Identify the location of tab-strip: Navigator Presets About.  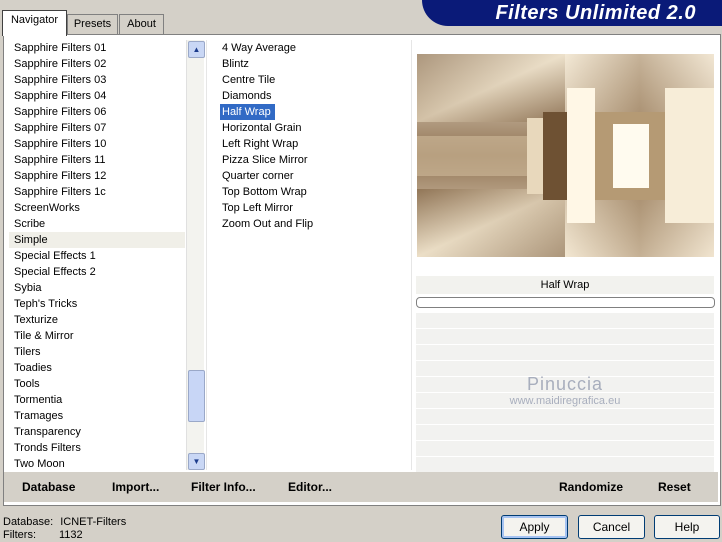
(210, 18).